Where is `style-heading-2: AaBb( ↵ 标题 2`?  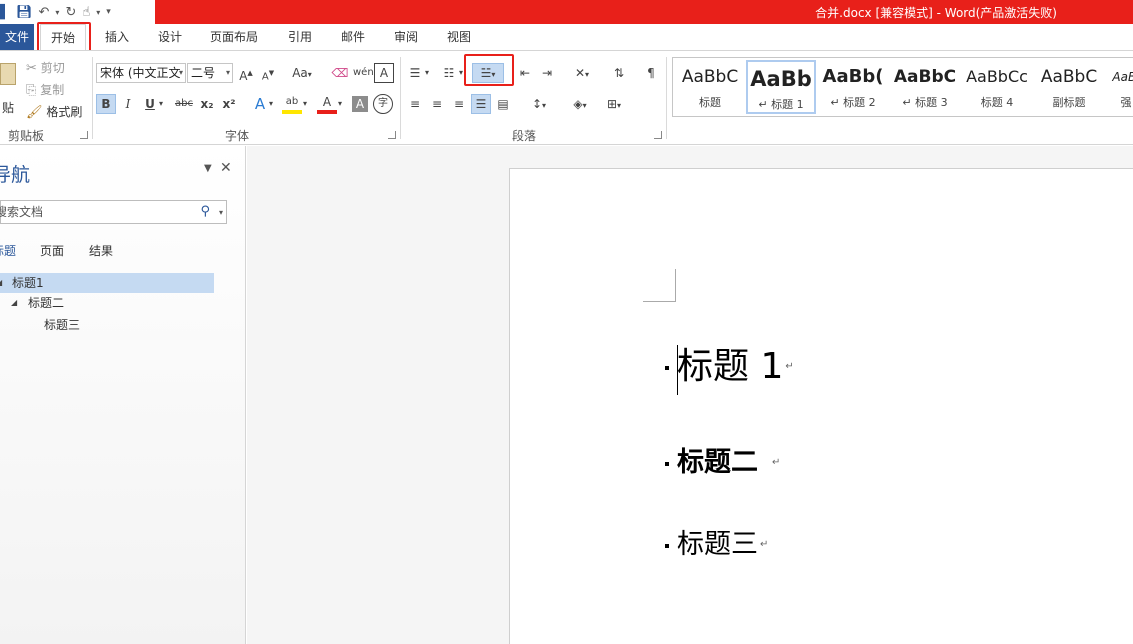 style-heading-2: AaBb( ↵ 标题 2 is located at coordinates (853, 87).